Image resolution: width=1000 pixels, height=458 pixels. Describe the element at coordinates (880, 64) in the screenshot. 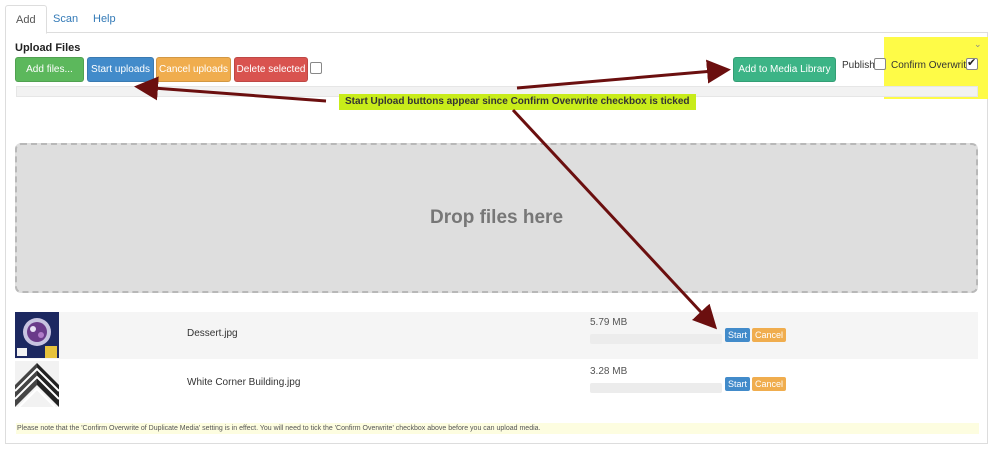

I see `publish-checkbox` at that location.